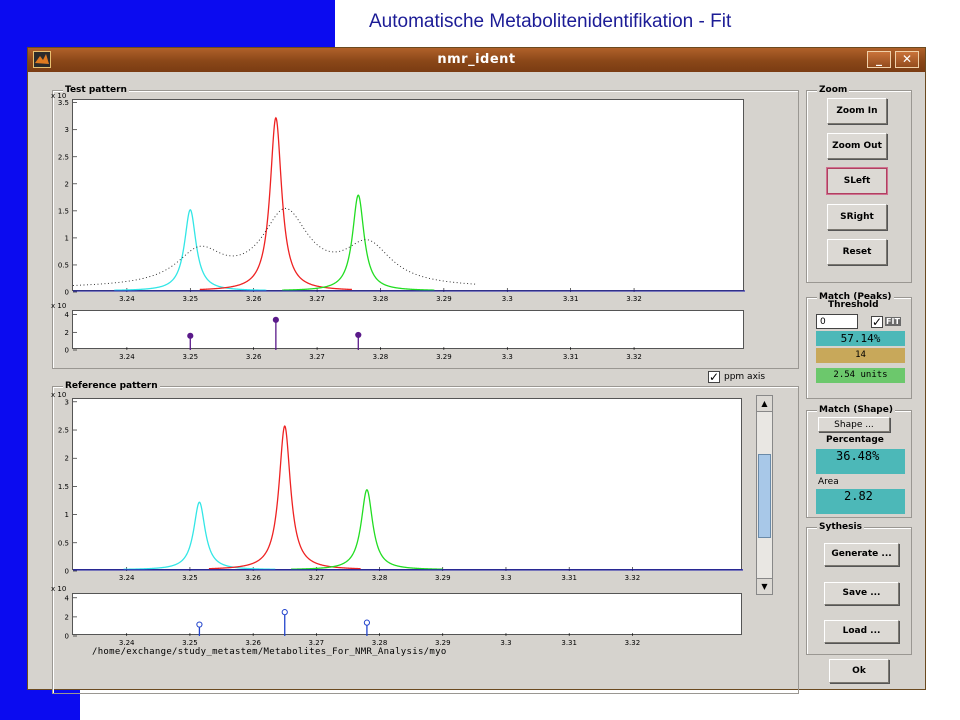 The height and width of the screenshot is (720, 960). What do you see at coordinates (860, 355) in the screenshot?
I see `peaks-count-readout: 14` at bounding box center [860, 355].